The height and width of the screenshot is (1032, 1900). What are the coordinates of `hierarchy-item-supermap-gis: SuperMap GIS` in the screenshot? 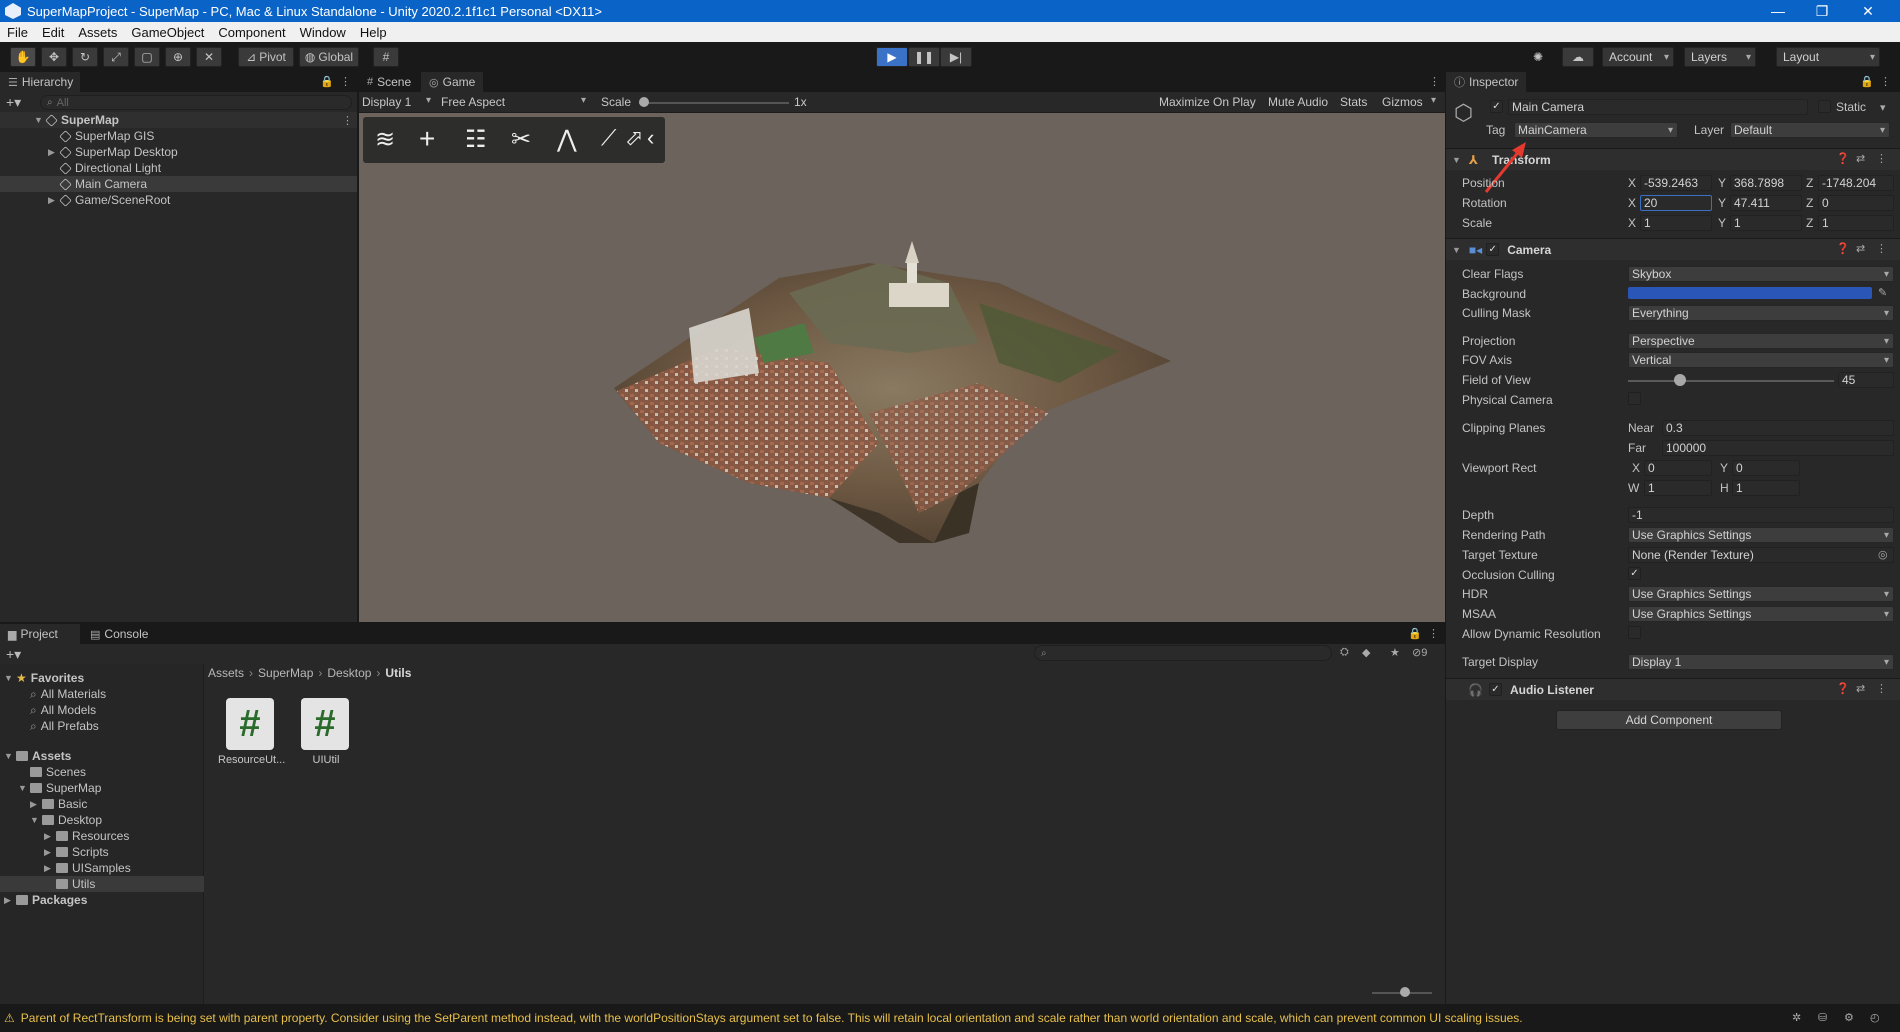 It's located at (178, 136).